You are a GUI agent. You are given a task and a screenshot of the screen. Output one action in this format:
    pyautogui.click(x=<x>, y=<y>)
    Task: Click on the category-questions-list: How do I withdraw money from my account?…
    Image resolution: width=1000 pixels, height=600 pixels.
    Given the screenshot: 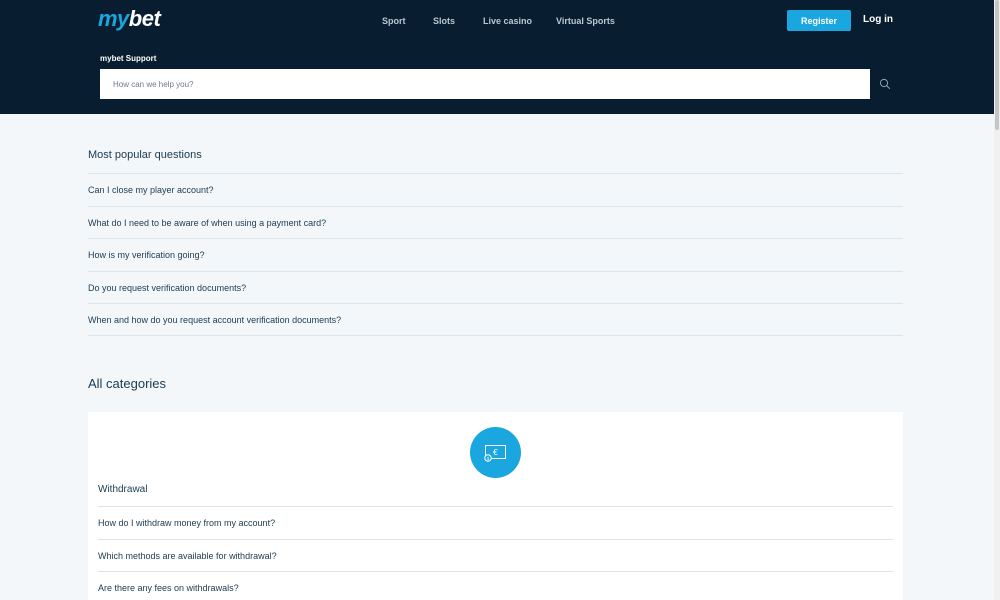 What is the action you would take?
    pyautogui.click(x=495, y=553)
    